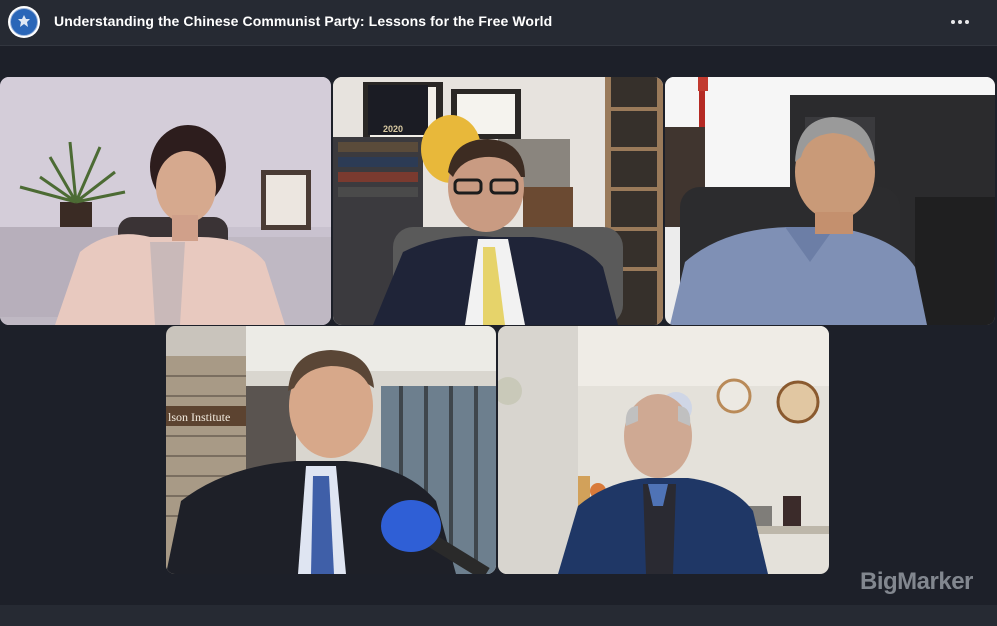  I want to click on event-logo, so click(24, 22).